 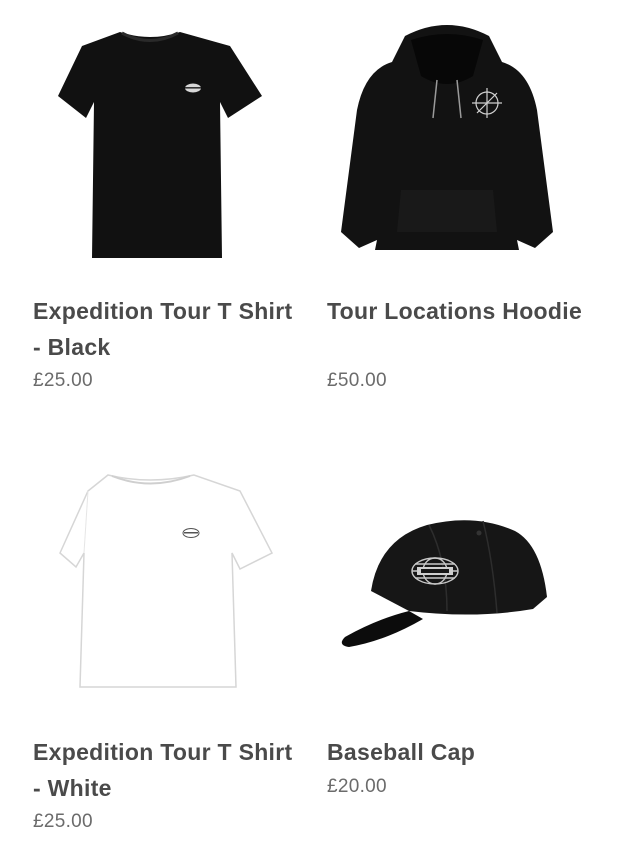 I want to click on product-name: Tour Locations Hoodie, so click(x=458, y=311).